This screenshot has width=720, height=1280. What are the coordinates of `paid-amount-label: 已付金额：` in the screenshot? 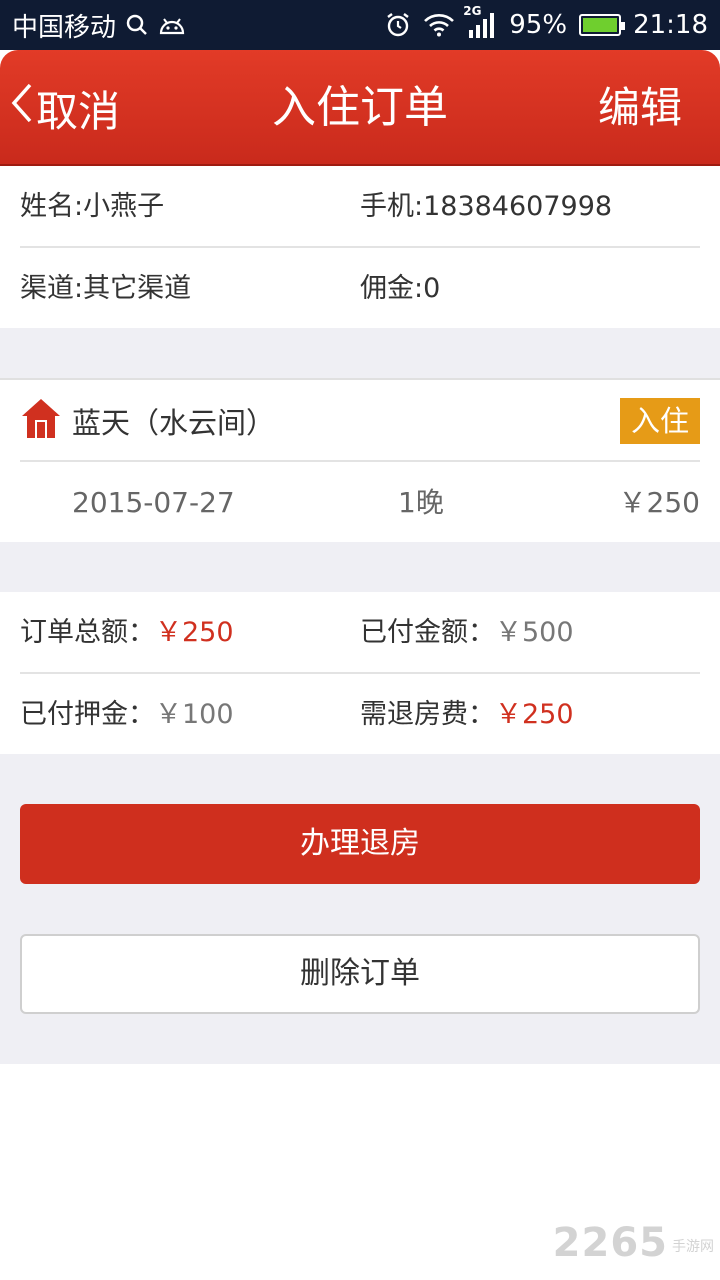 It's located at (427, 632).